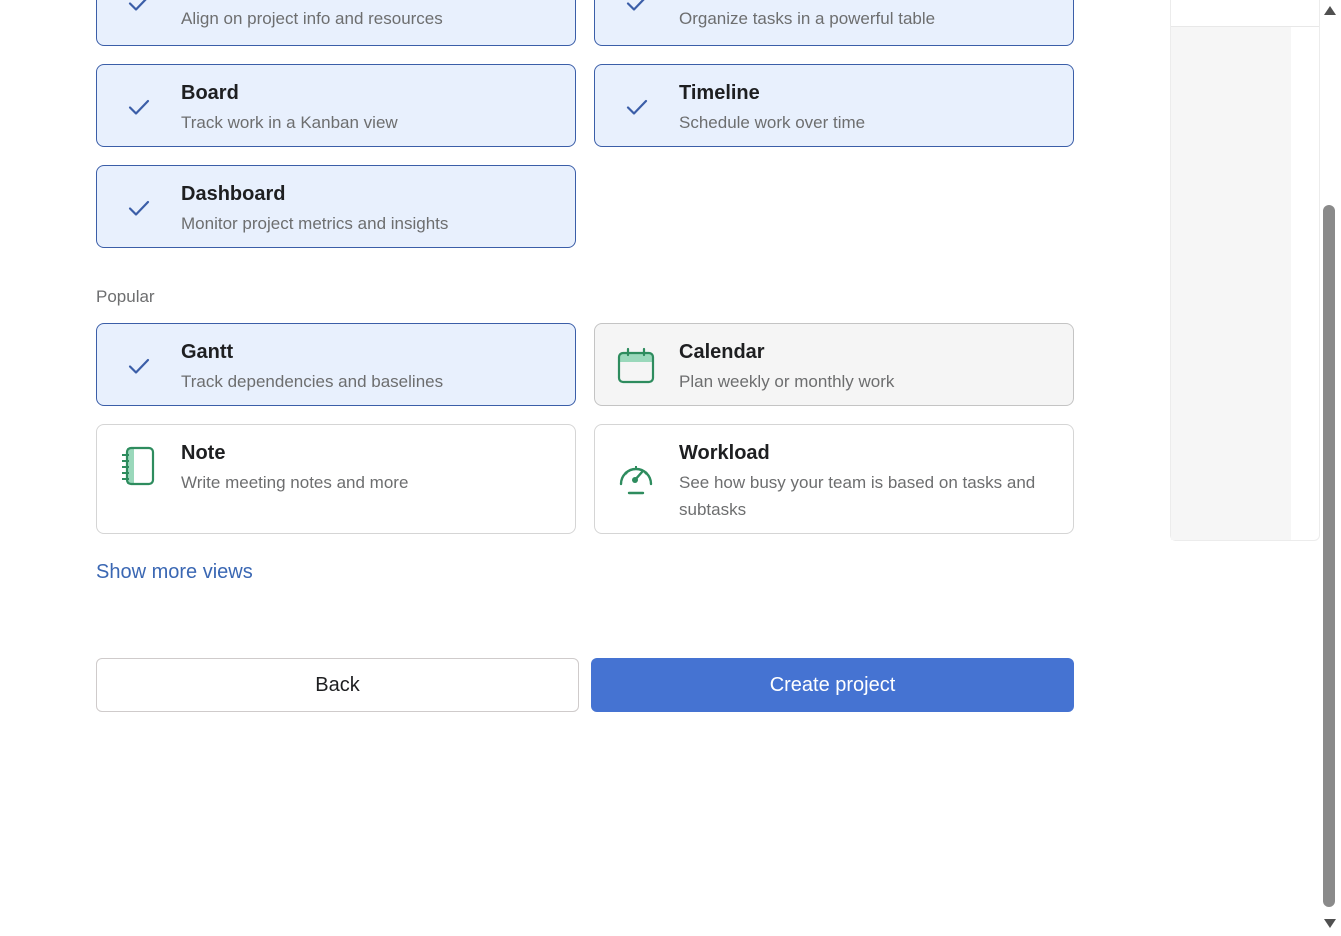 The image size is (1341, 936). What do you see at coordinates (636, 480) in the screenshot?
I see `gauge-icon` at bounding box center [636, 480].